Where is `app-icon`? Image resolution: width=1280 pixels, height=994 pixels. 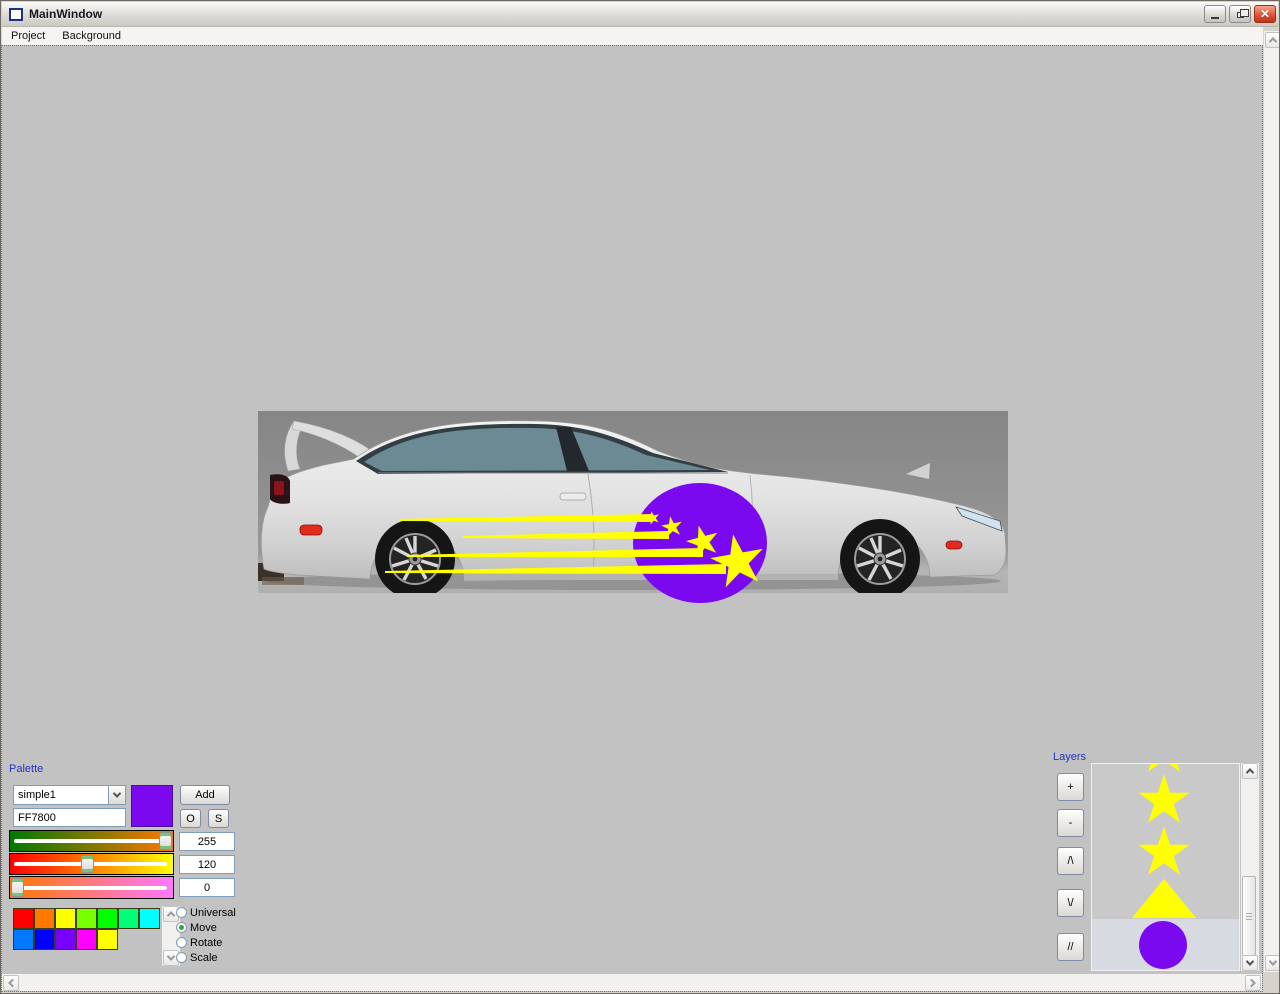 app-icon is located at coordinates (16, 14).